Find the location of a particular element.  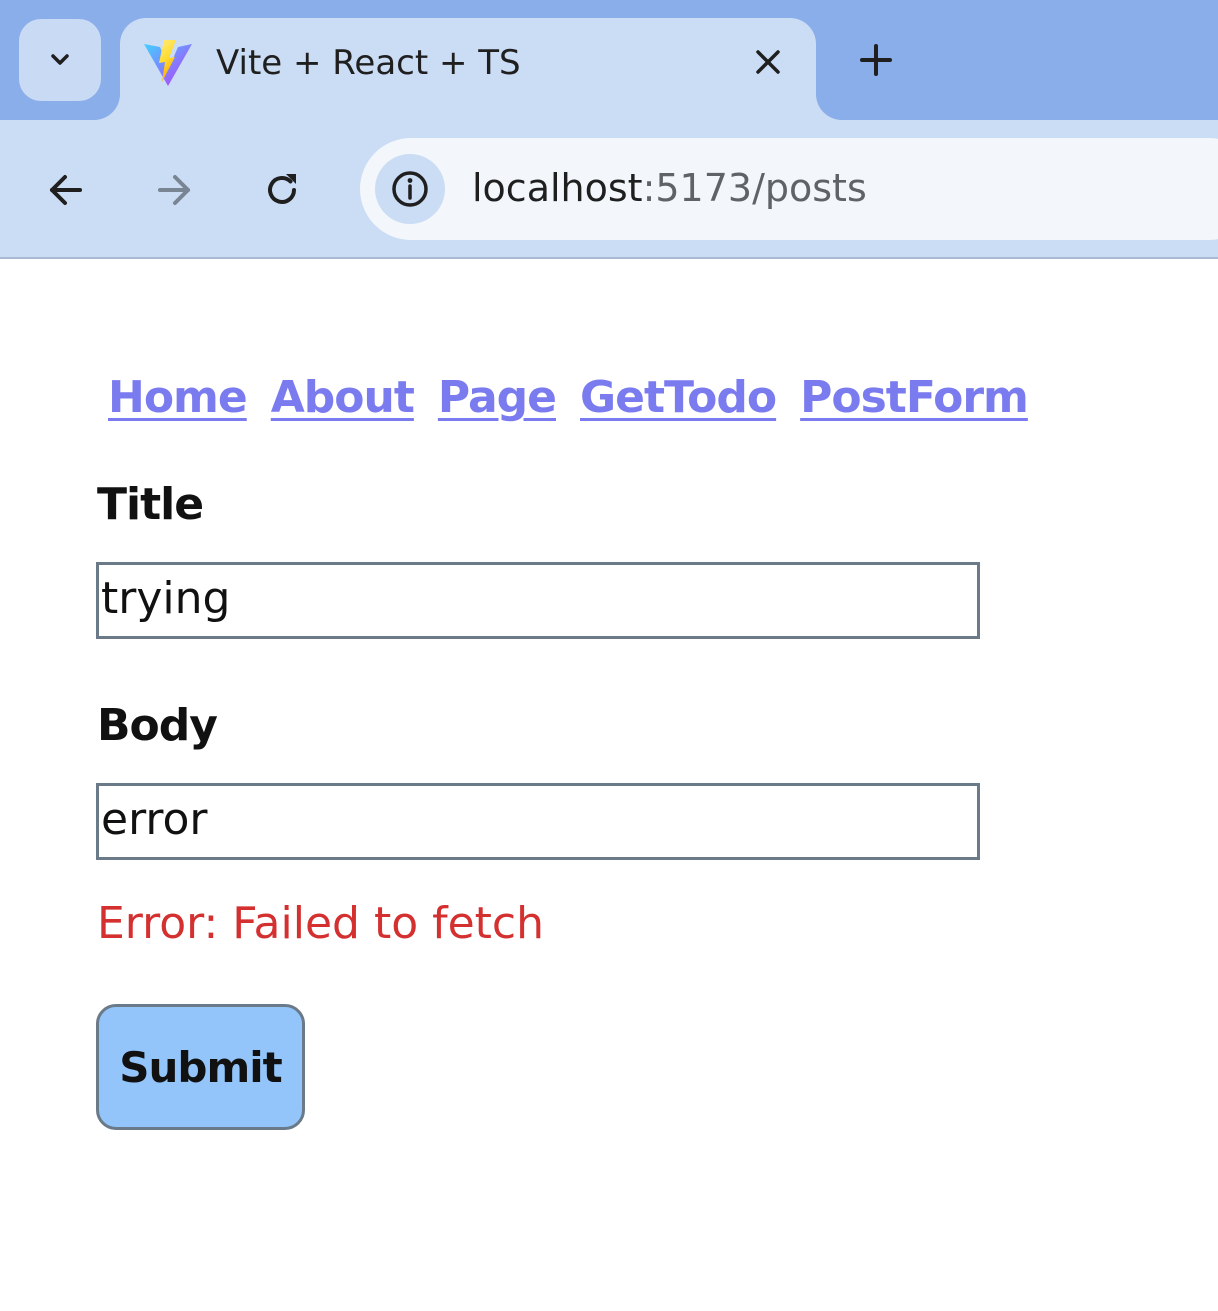

nav-link-postform: PostForm is located at coordinates (914, 398).